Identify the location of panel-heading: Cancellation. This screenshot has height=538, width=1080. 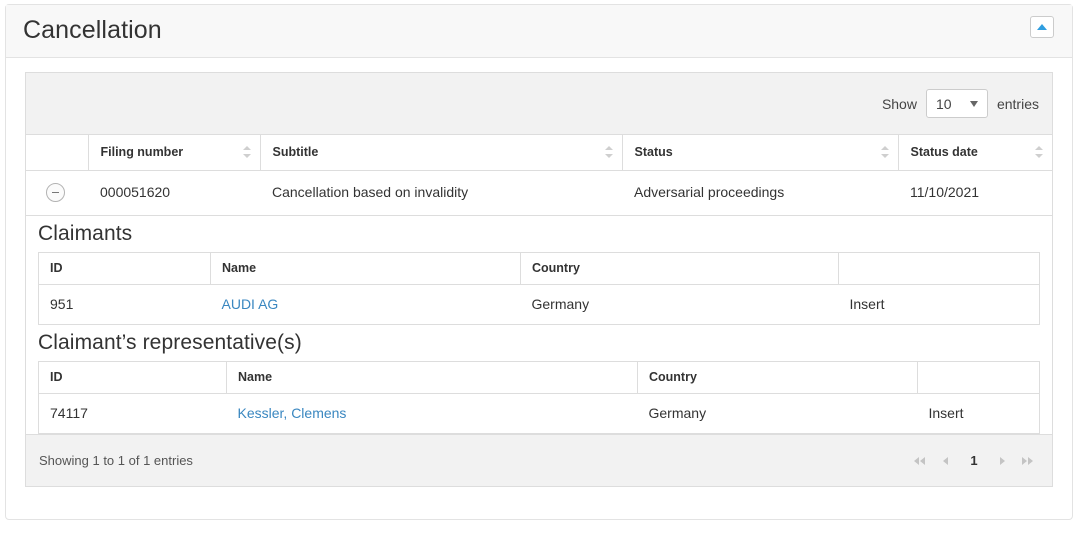
(539, 31).